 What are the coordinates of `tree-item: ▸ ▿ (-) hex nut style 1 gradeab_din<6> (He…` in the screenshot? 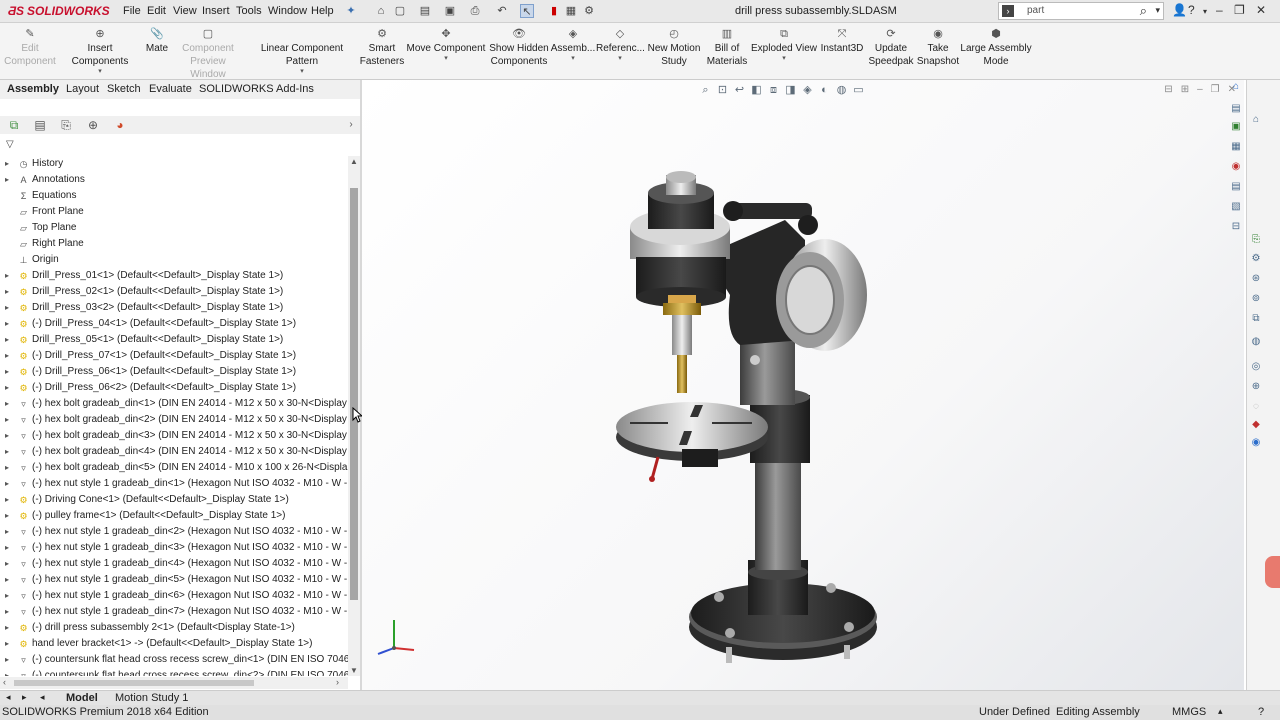 It's located at (174, 596).